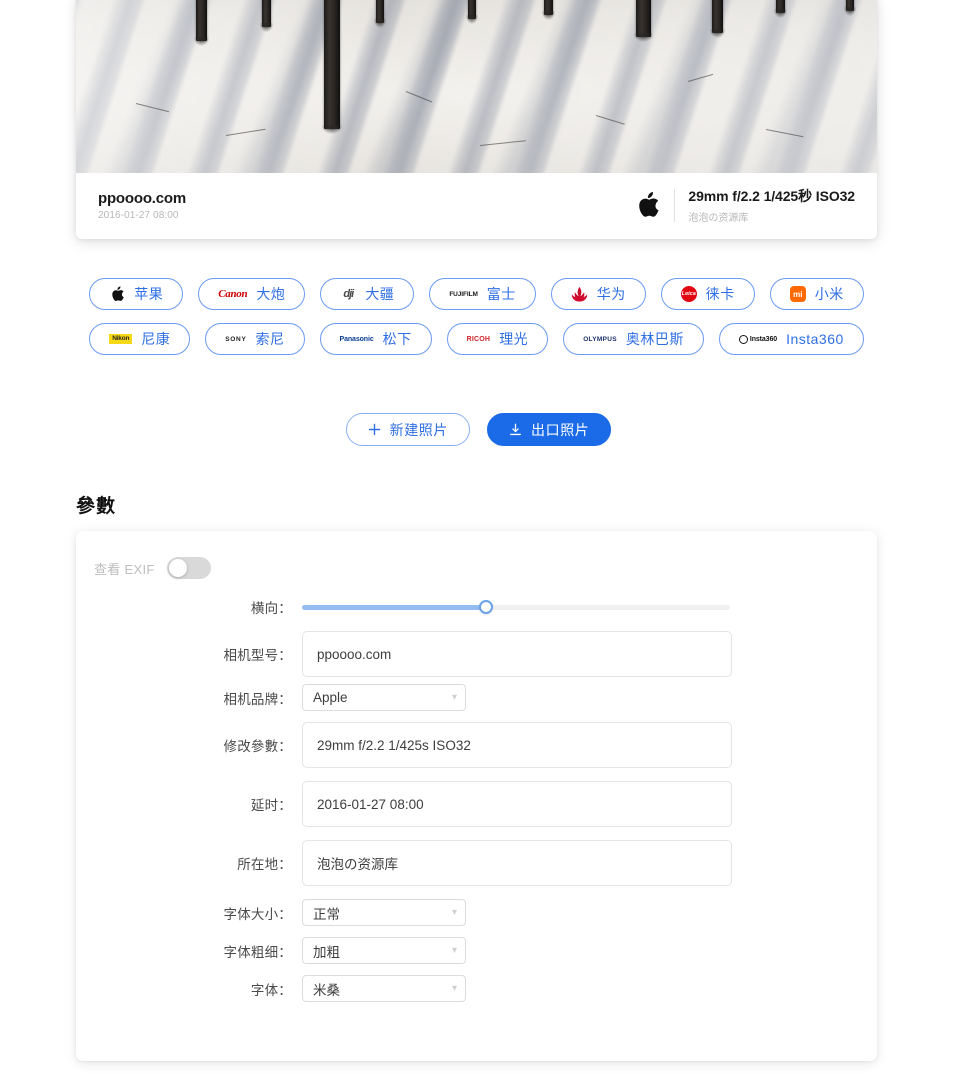 The height and width of the screenshot is (1074, 957). What do you see at coordinates (138, 215) in the screenshot?
I see `photo-datetime: 2016-01-27 08:00` at bounding box center [138, 215].